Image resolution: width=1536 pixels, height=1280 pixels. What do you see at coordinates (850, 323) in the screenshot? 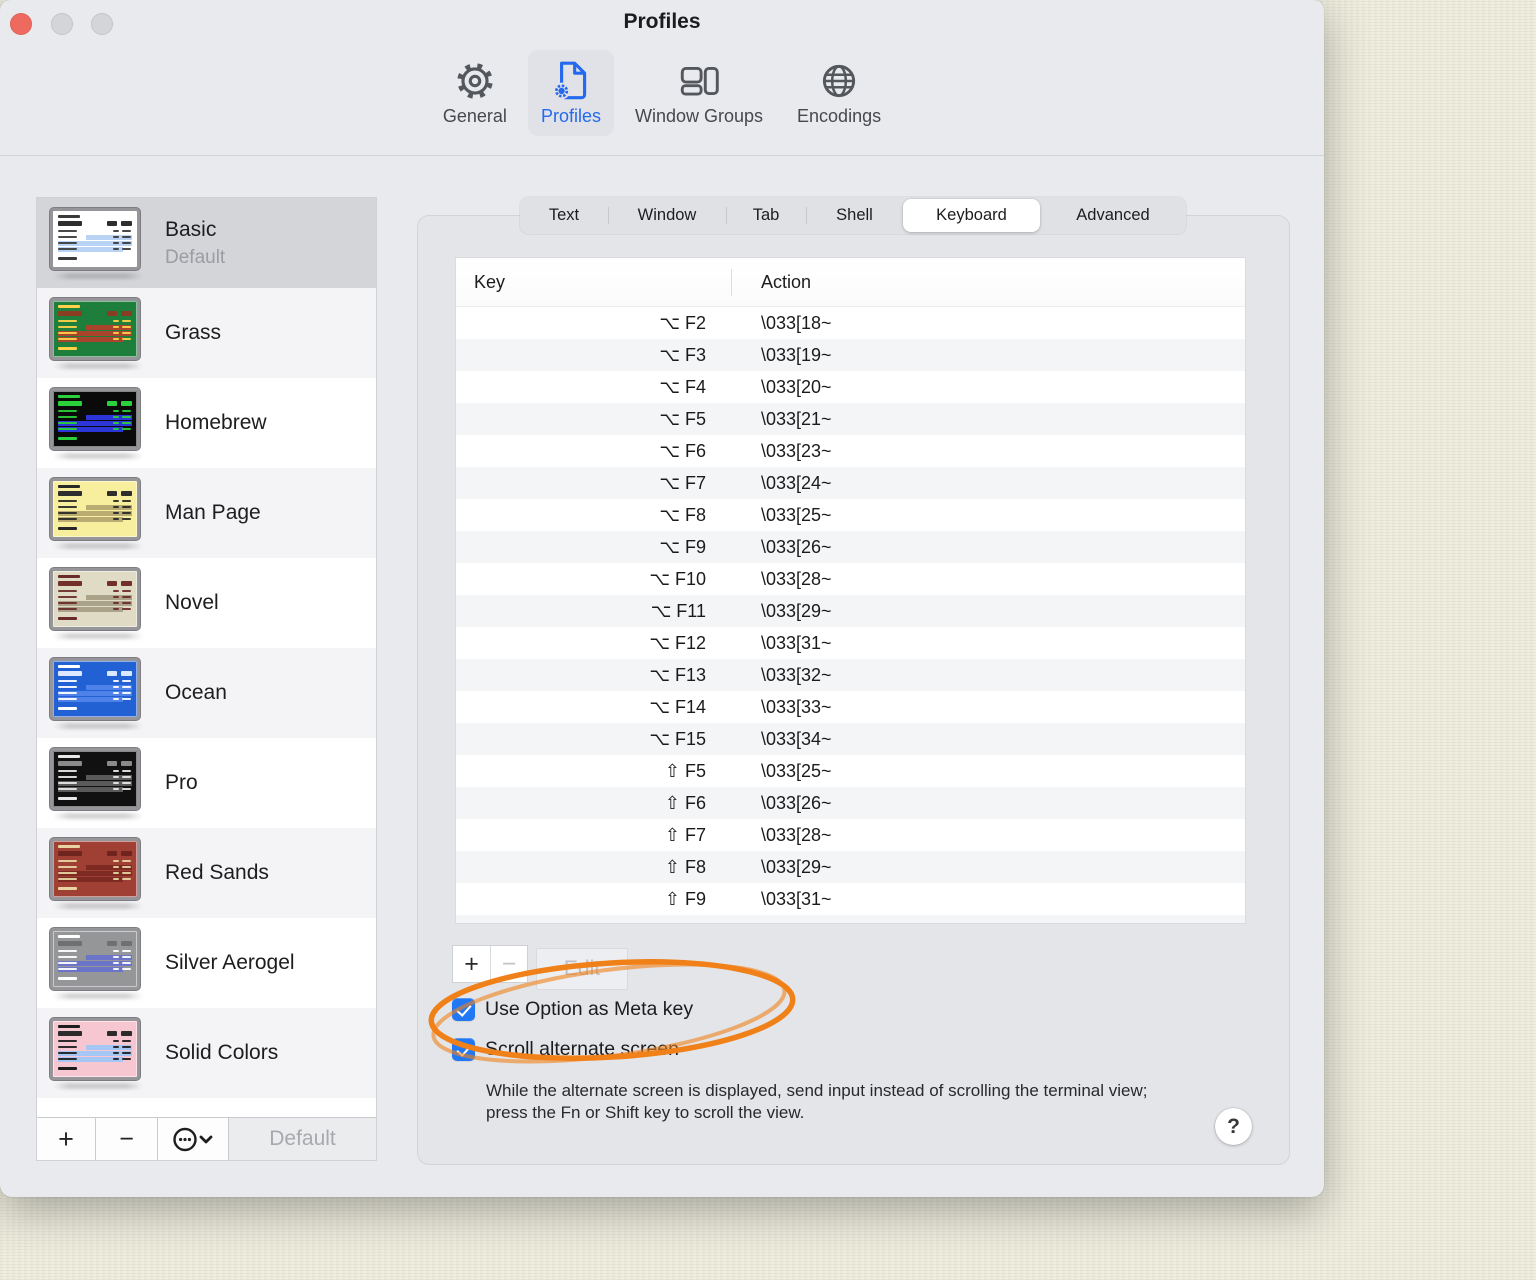
I see `table-row: ⌥ F2 \033[18~` at bounding box center [850, 323].